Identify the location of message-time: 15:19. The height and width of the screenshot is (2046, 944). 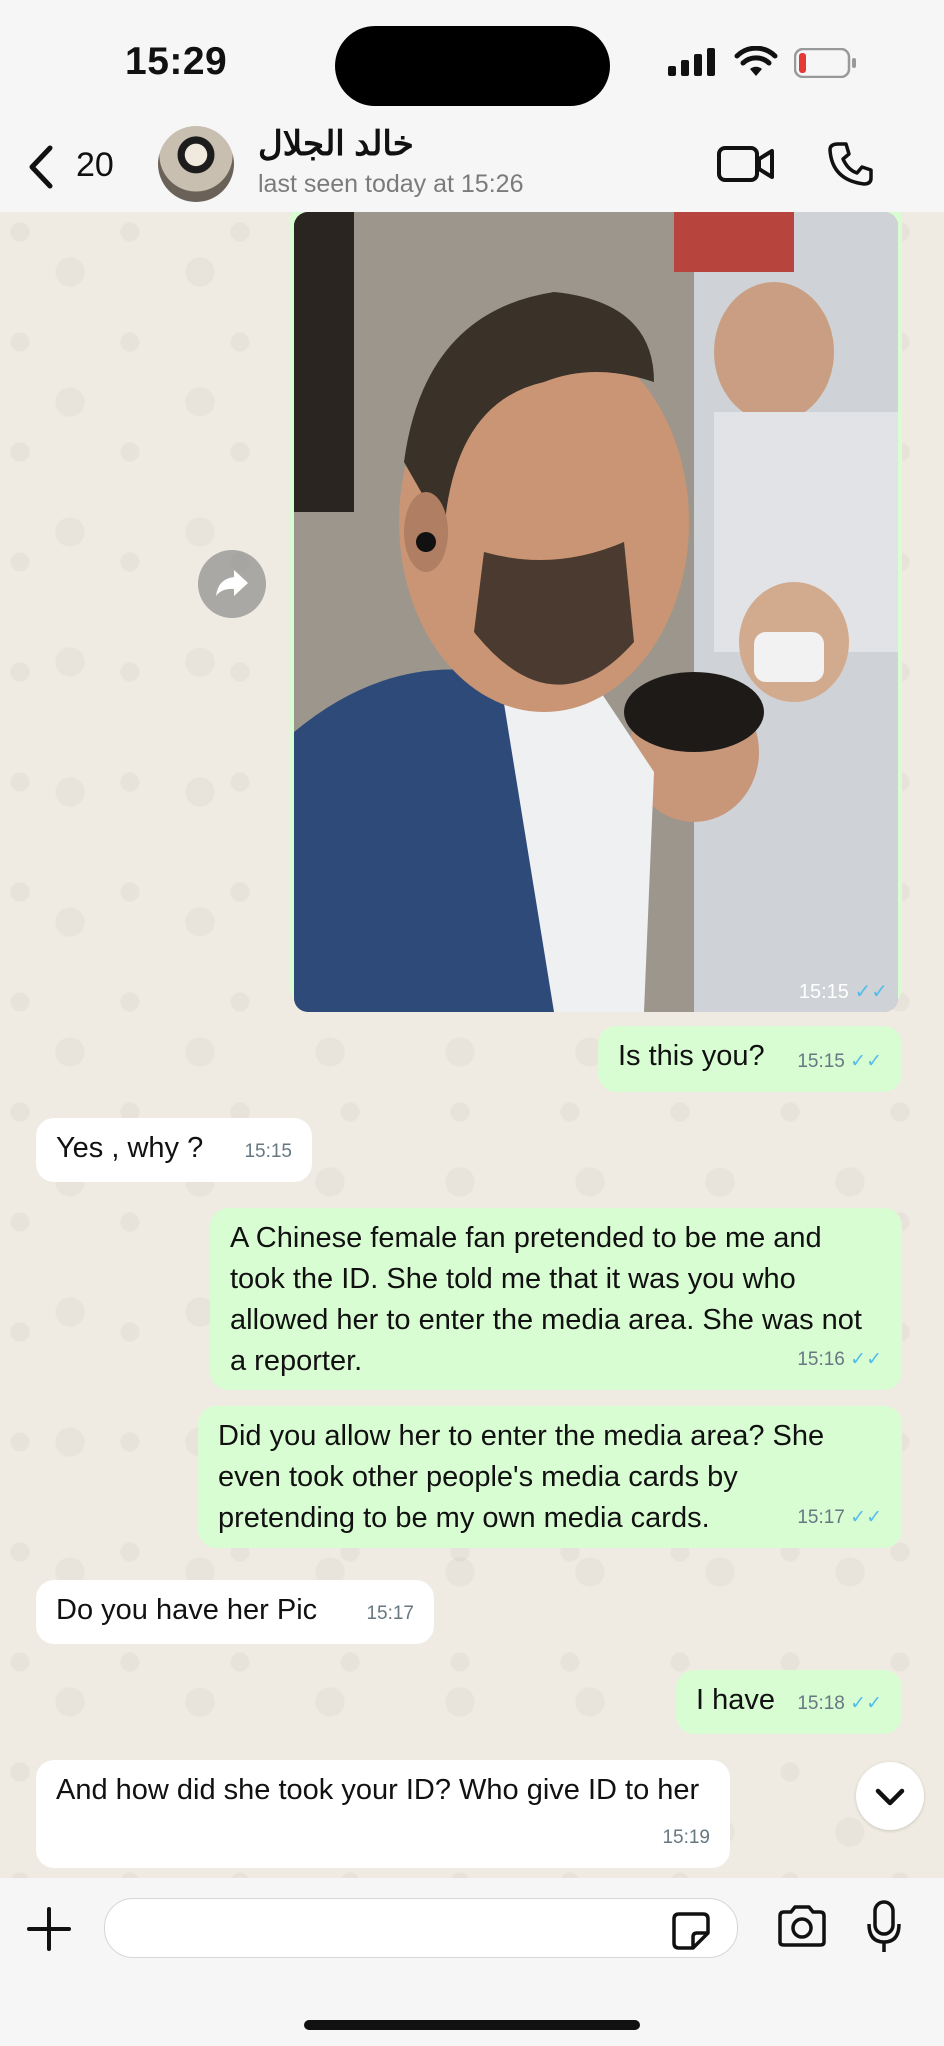
(686, 1837).